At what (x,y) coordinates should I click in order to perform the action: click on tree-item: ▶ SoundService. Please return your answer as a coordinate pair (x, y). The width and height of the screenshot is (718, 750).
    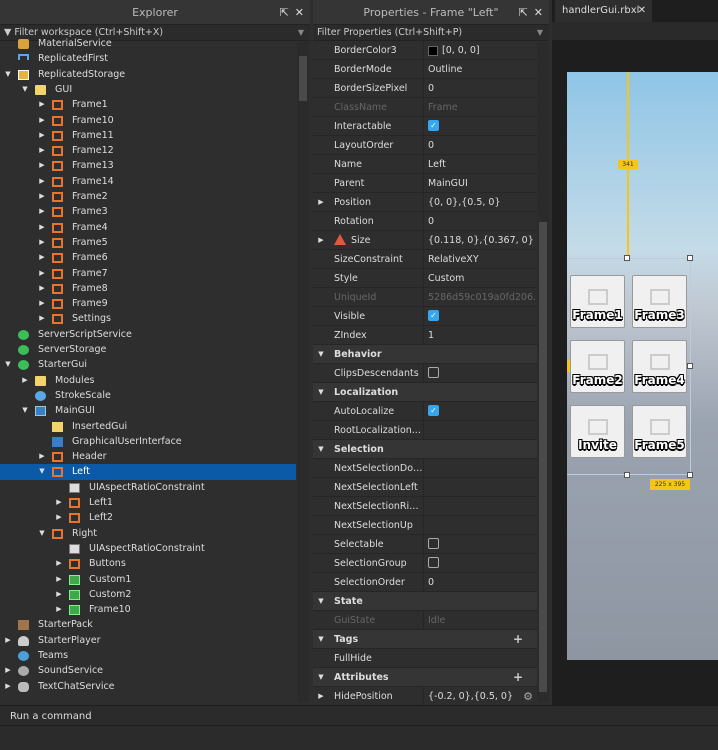
    Looking at the image, I should click on (148, 670).